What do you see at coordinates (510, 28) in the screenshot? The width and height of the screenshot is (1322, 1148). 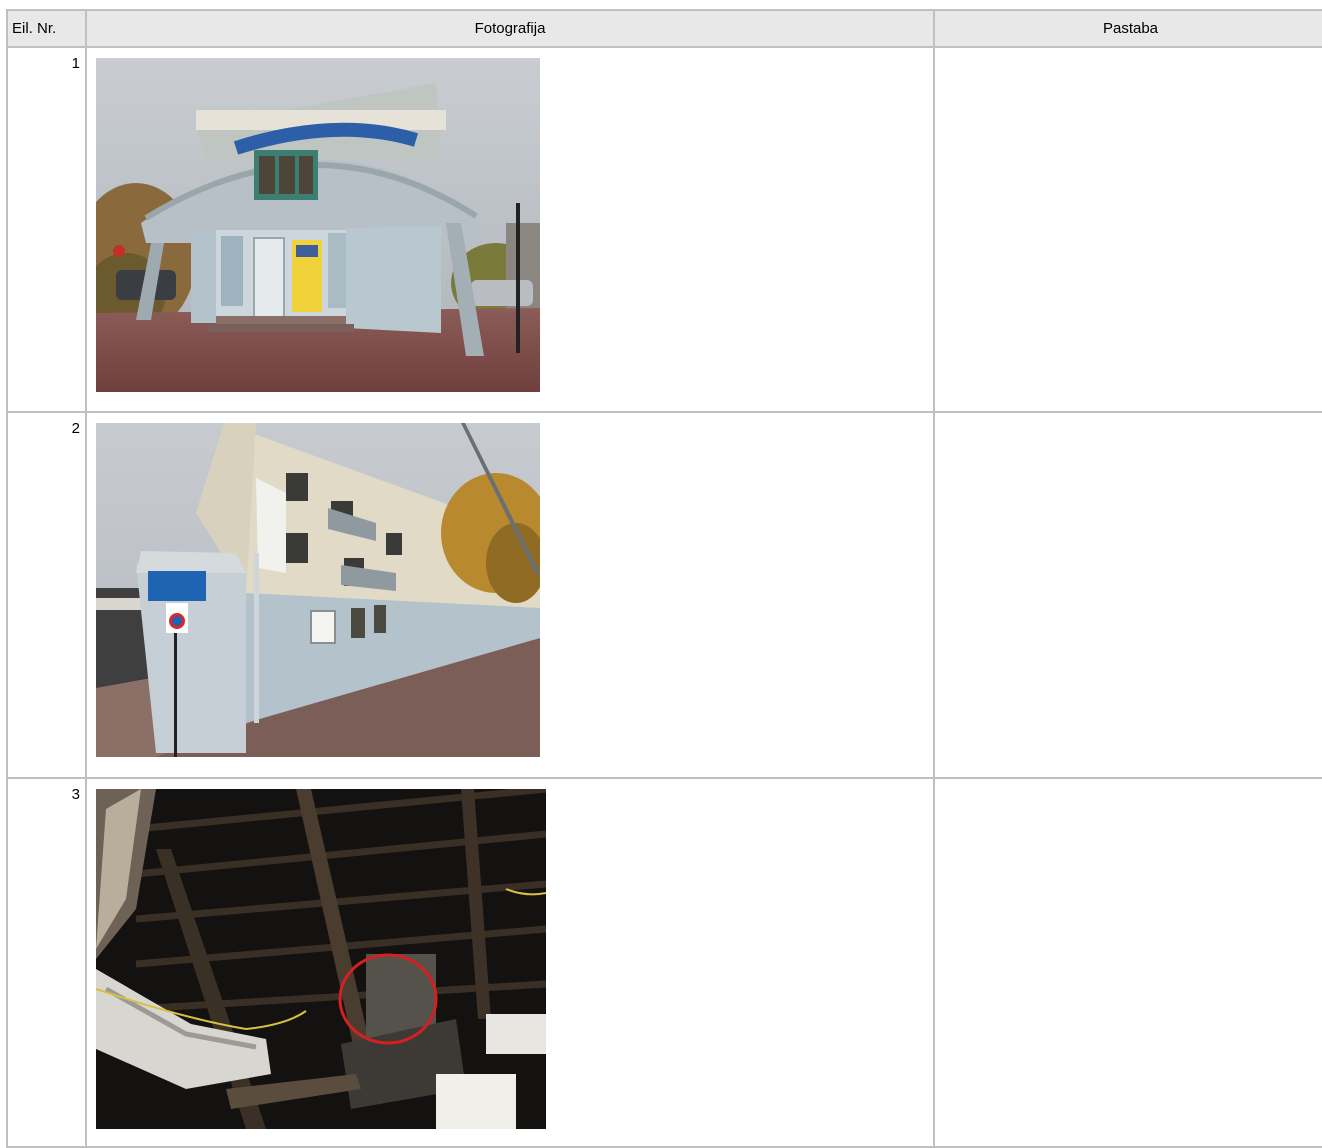 I see `header-photo: Fotografija` at bounding box center [510, 28].